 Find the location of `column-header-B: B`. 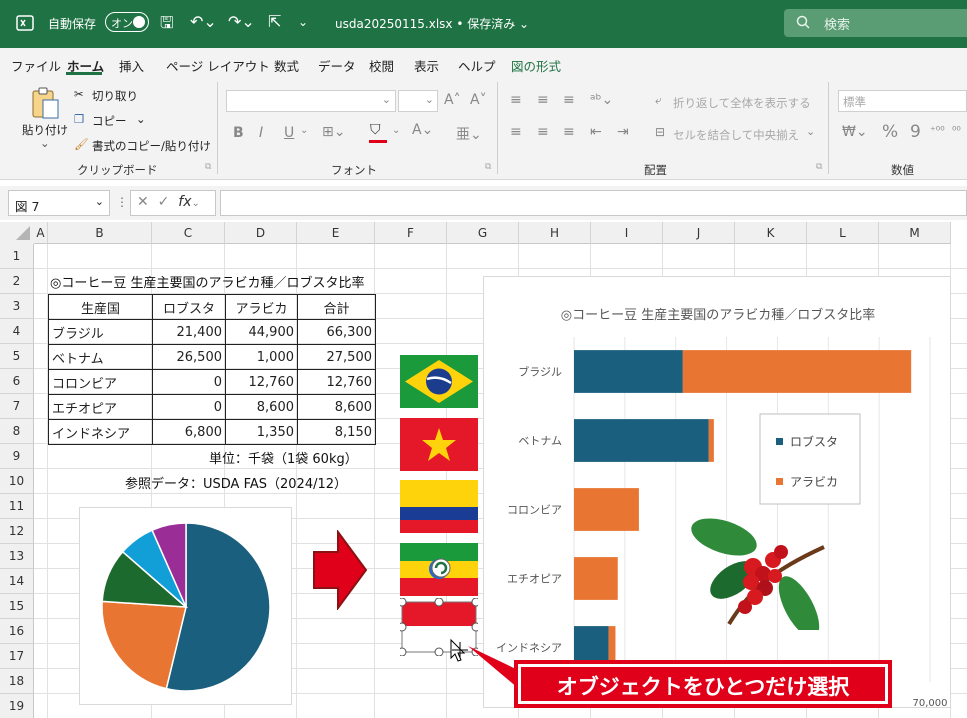

column-header-B: B is located at coordinates (100, 233).